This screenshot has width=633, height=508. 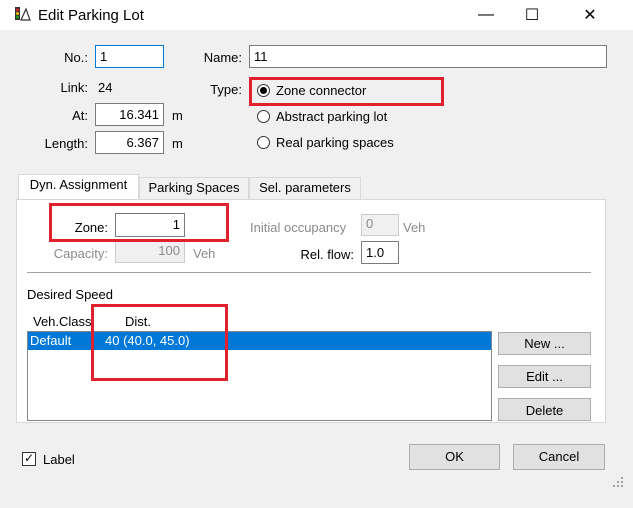 I want to click on checkmark-icon: ✓, so click(x=29, y=458).